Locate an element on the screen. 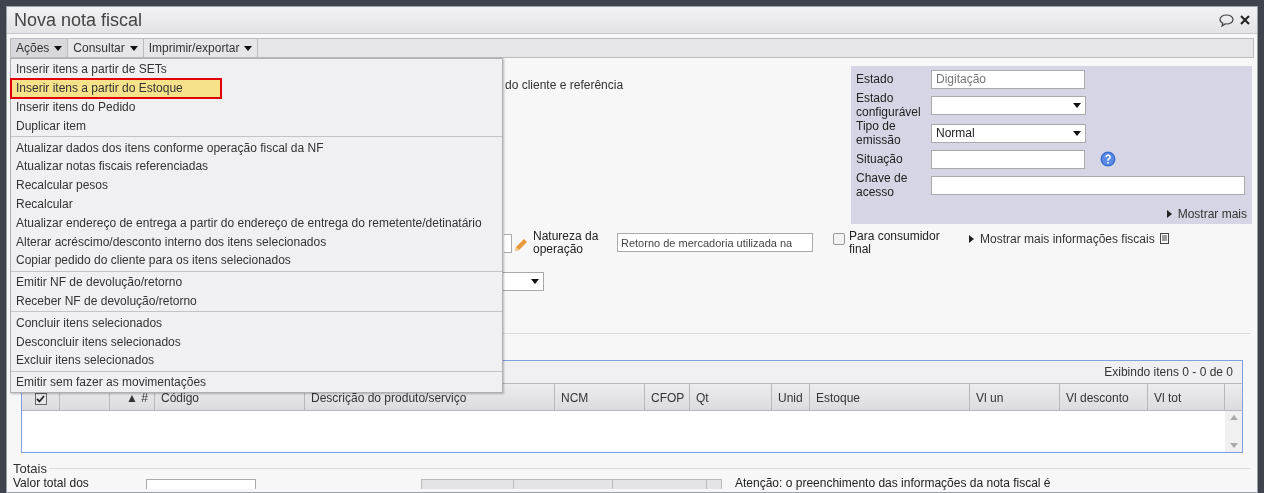 The width and height of the screenshot is (1264, 493). menu-button: Ações is located at coordinates (40, 48).